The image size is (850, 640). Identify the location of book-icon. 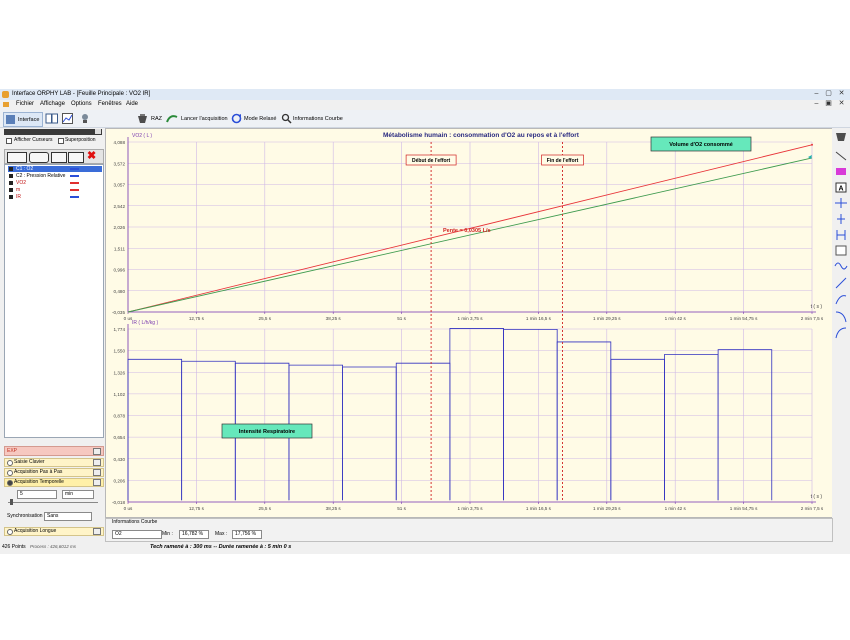
(51, 118).